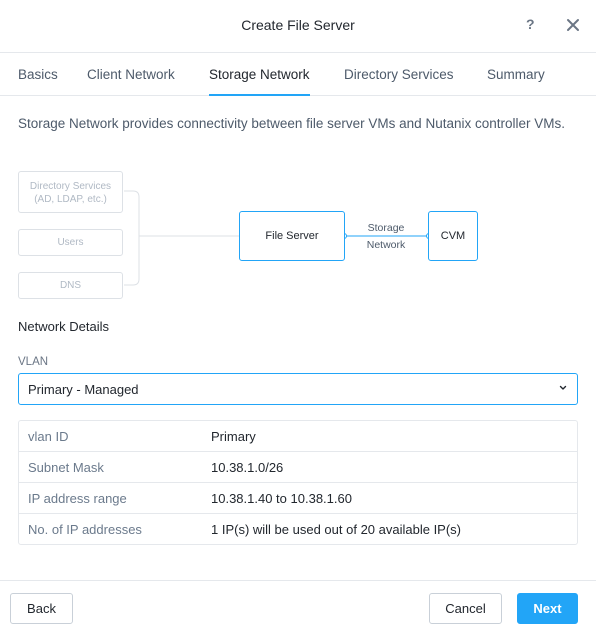 The width and height of the screenshot is (596, 634). Describe the element at coordinates (247, 467) in the screenshot. I see `row-value: 10.38.1.0/26` at that location.